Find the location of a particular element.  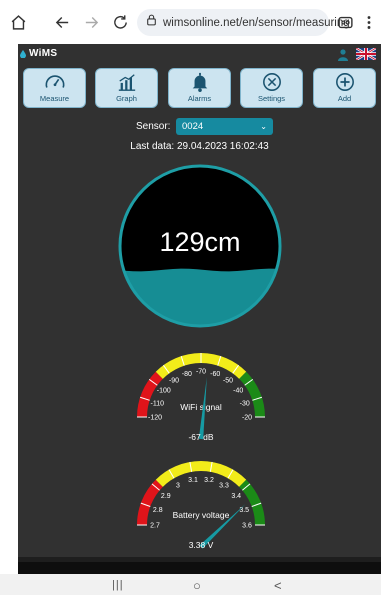

gauge-tick-label: -60 is located at coordinates (215, 374).